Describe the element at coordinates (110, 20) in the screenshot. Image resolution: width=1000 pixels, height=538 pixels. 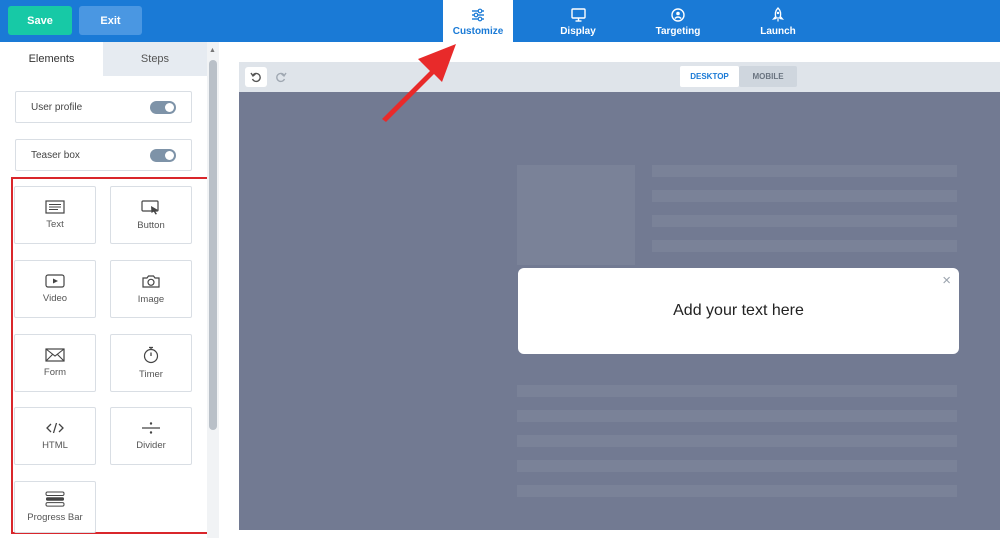
I see `exit-button: Exit` at that location.